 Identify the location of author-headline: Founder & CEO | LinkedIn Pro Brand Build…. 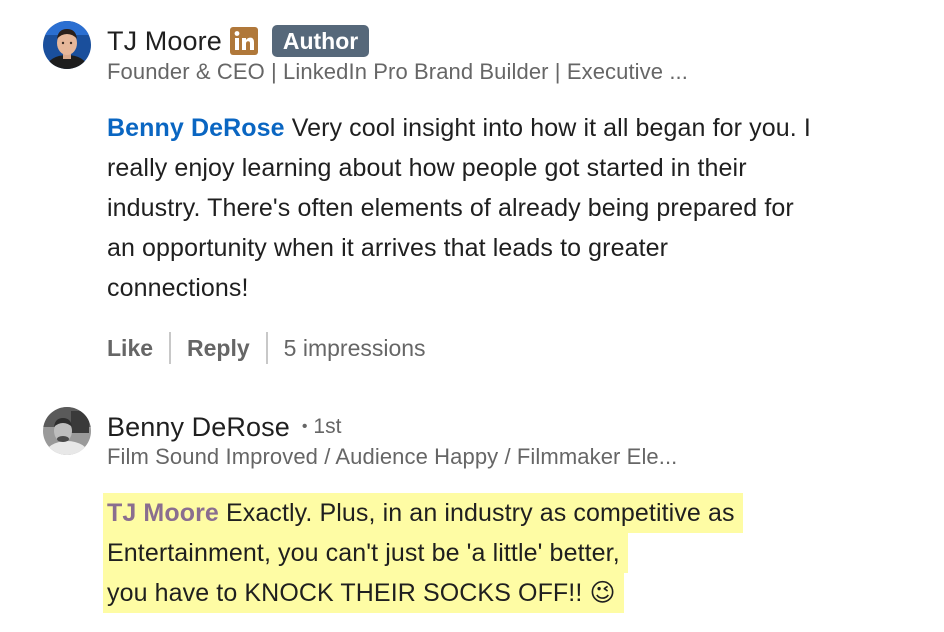
(397, 72).